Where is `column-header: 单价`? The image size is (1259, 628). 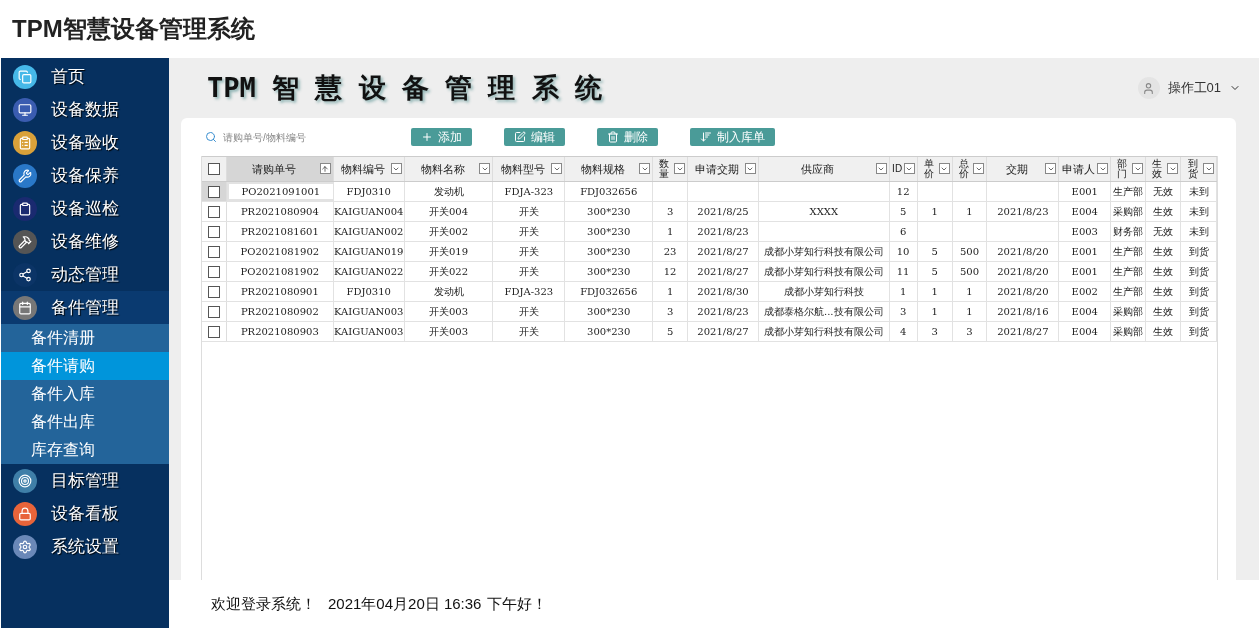
column-header: 单价 is located at coordinates (935, 169).